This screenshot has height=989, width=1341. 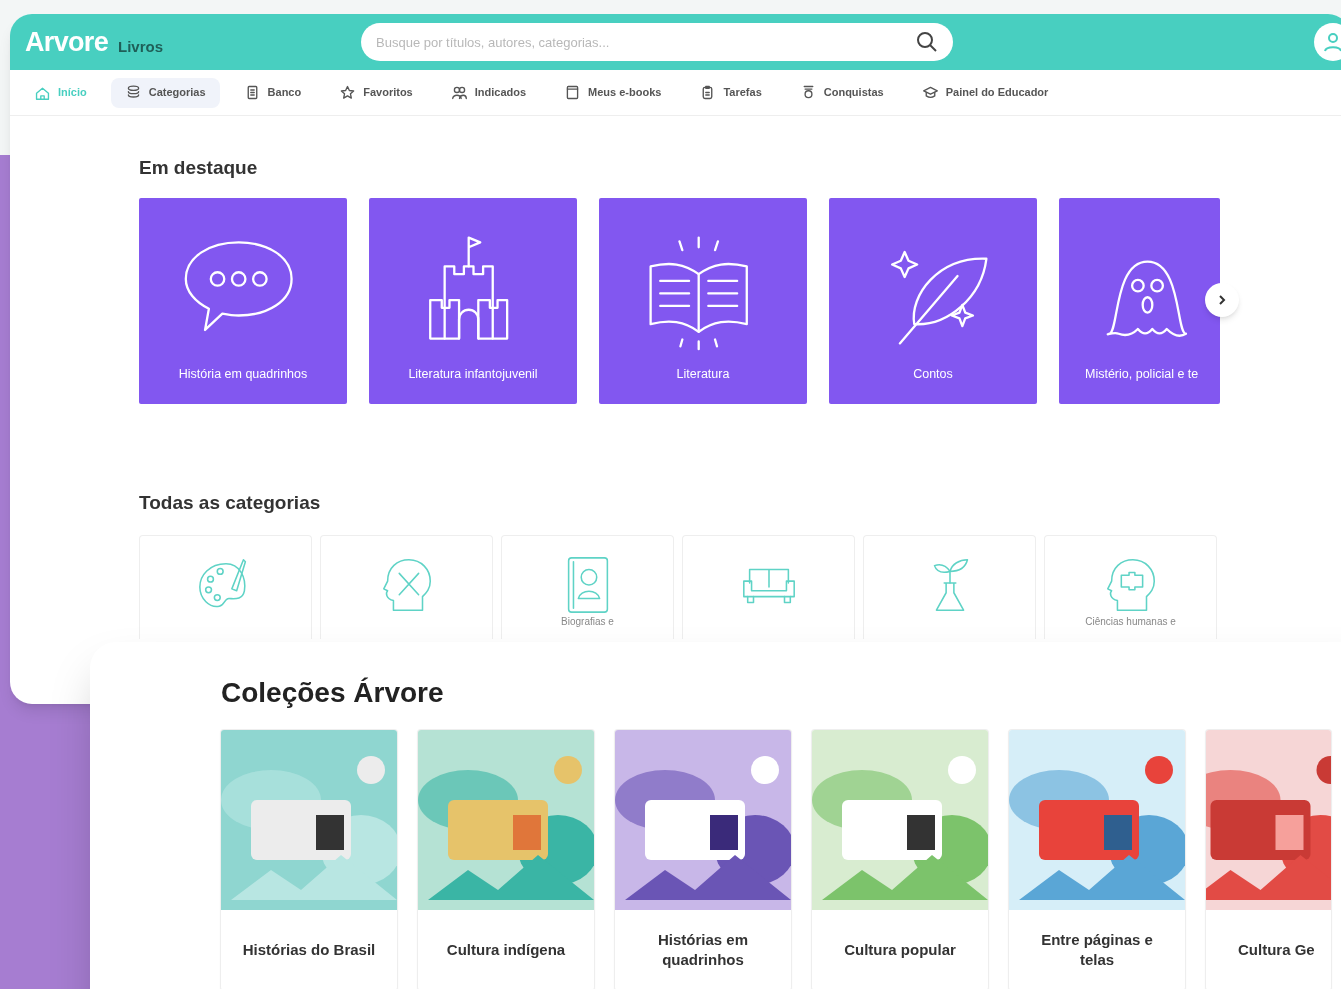 What do you see at coordinates (587, 621) in the screenshot?
I see `tile-label: Biografias e` at bounding box center [587, 621].